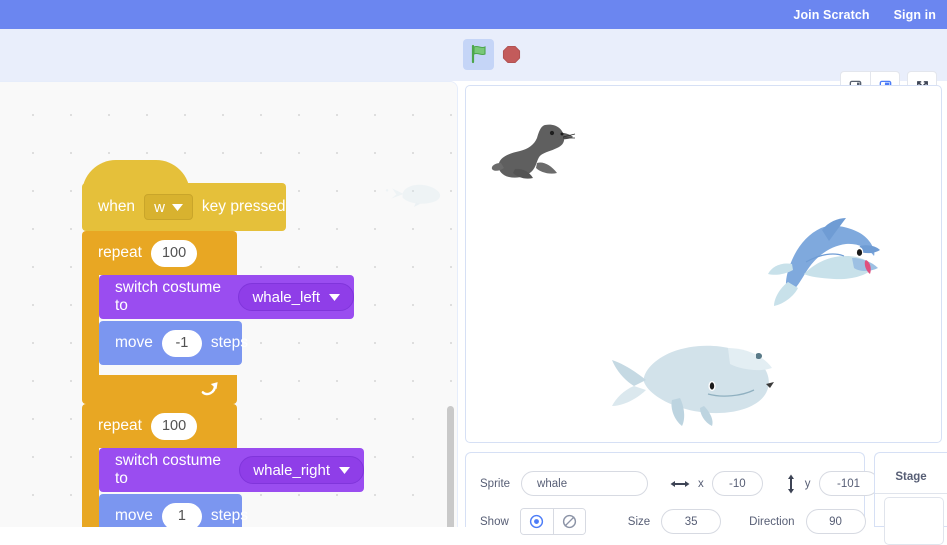 This screenshot has height=545, width=947. I want to click on x-label: x, so click(701, 483).